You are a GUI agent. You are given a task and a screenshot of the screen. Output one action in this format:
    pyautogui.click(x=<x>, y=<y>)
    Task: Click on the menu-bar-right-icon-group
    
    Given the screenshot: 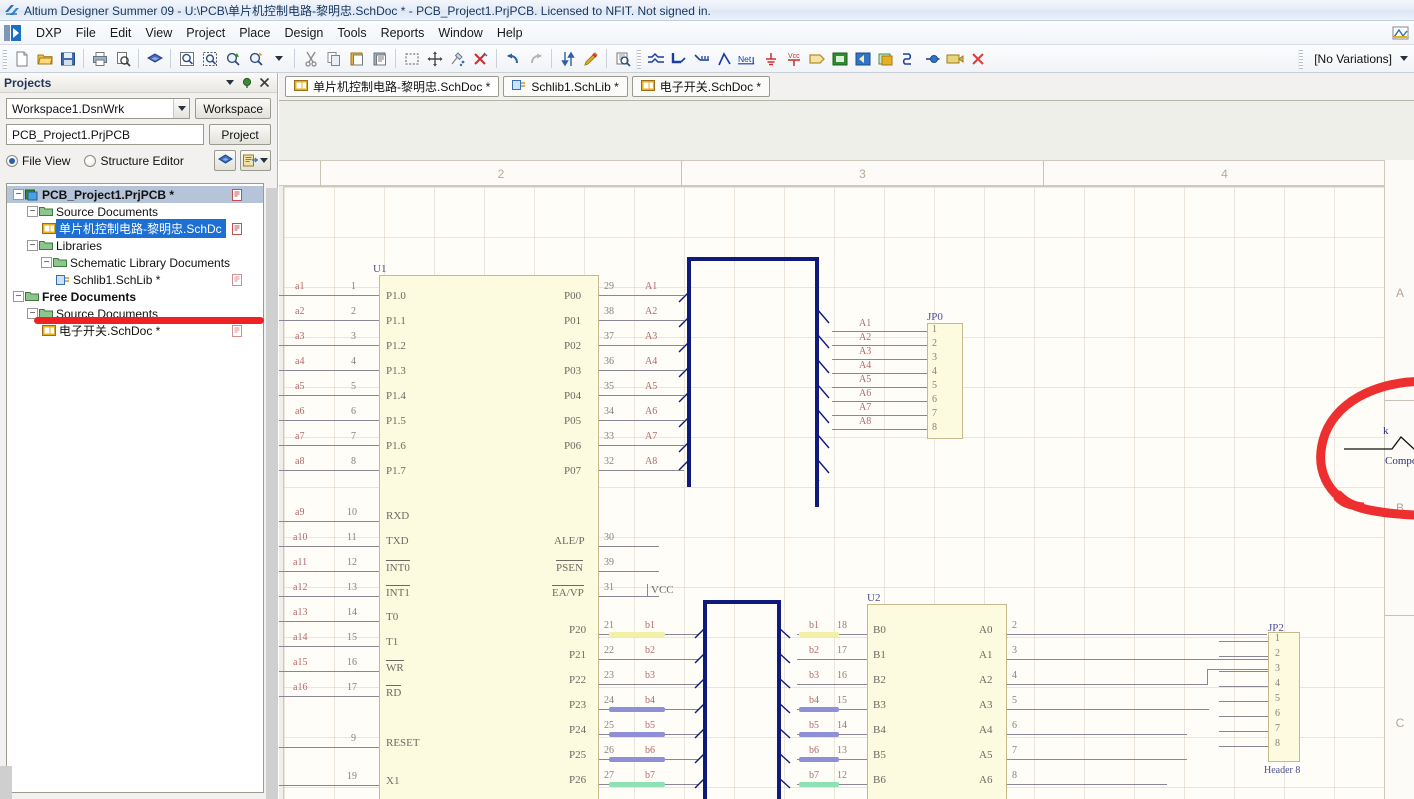 What is the action you would take?
    pyautogui.click(x=1400, y=32)
    